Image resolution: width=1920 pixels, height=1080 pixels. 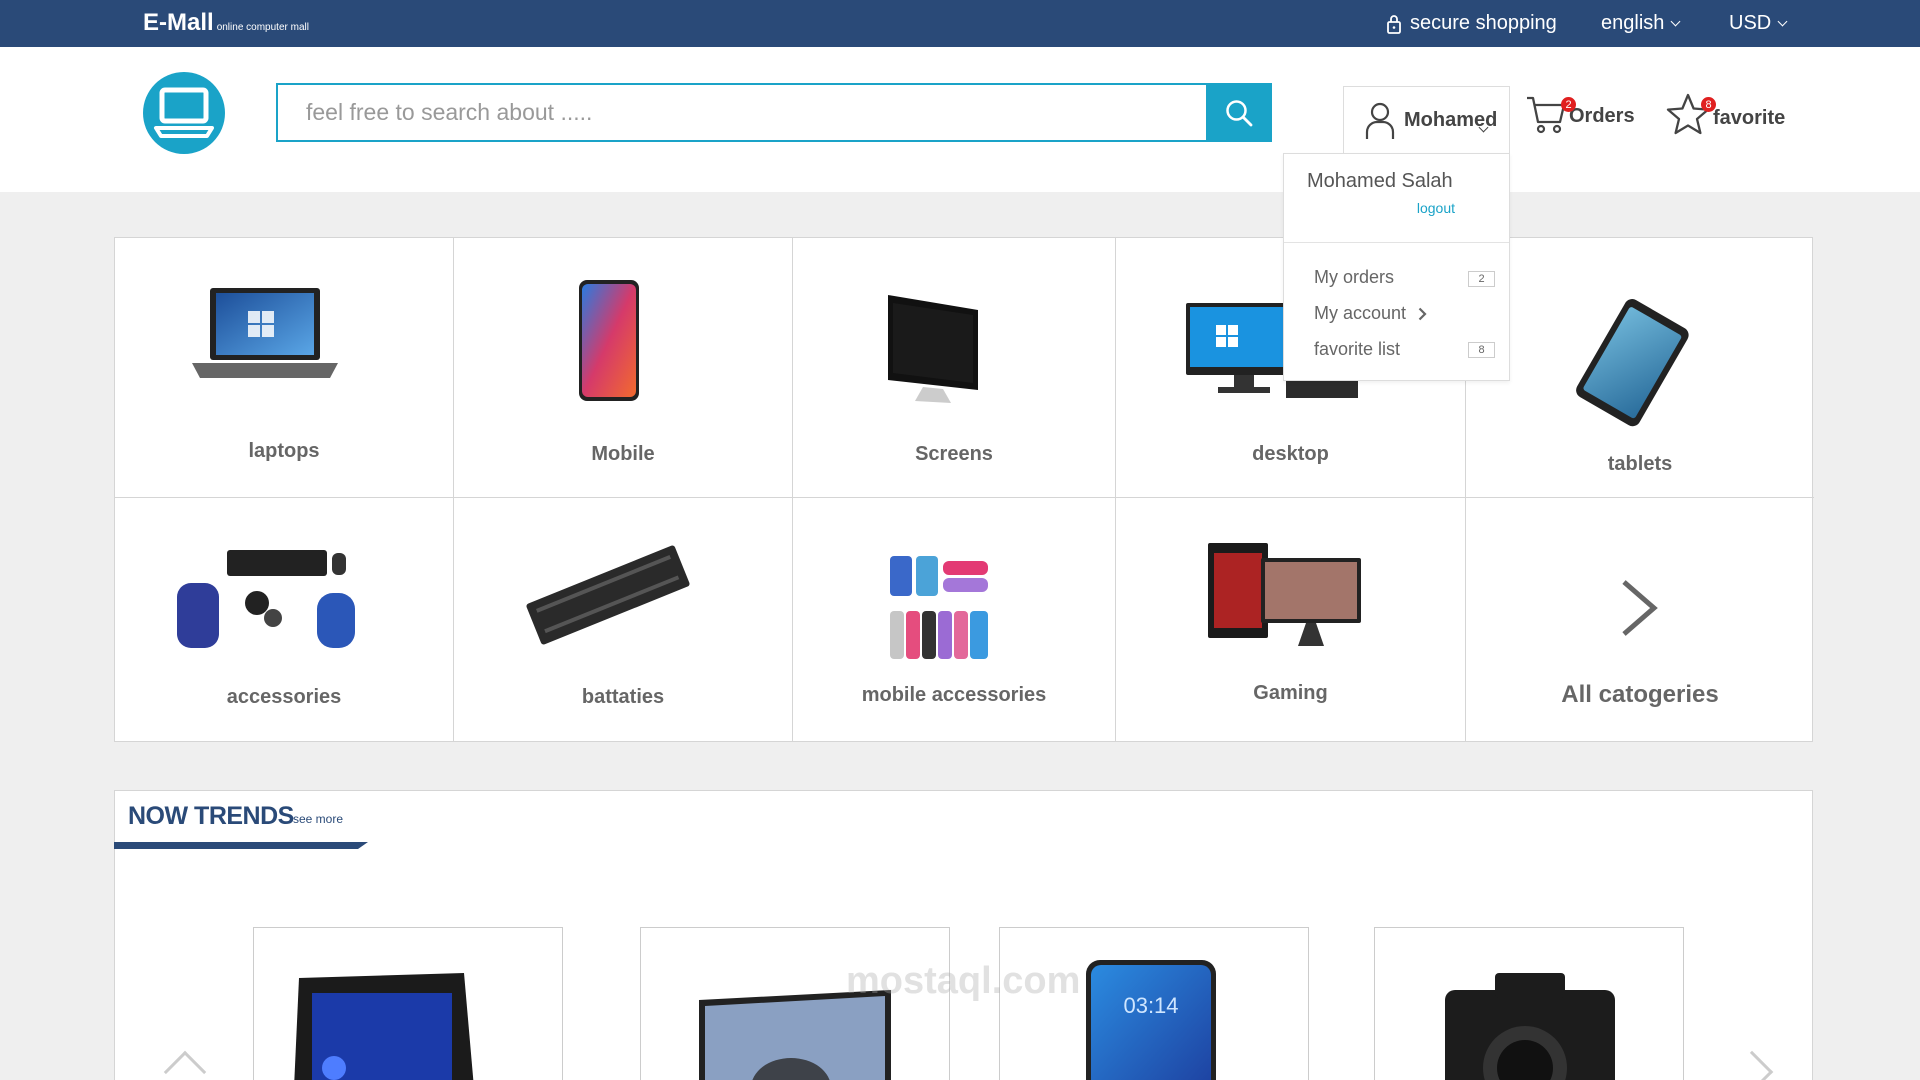 What do you see at coordinates (623, 454) in the screenshot?
I see `category-label: Mobile` at bounding box center [623, 454].